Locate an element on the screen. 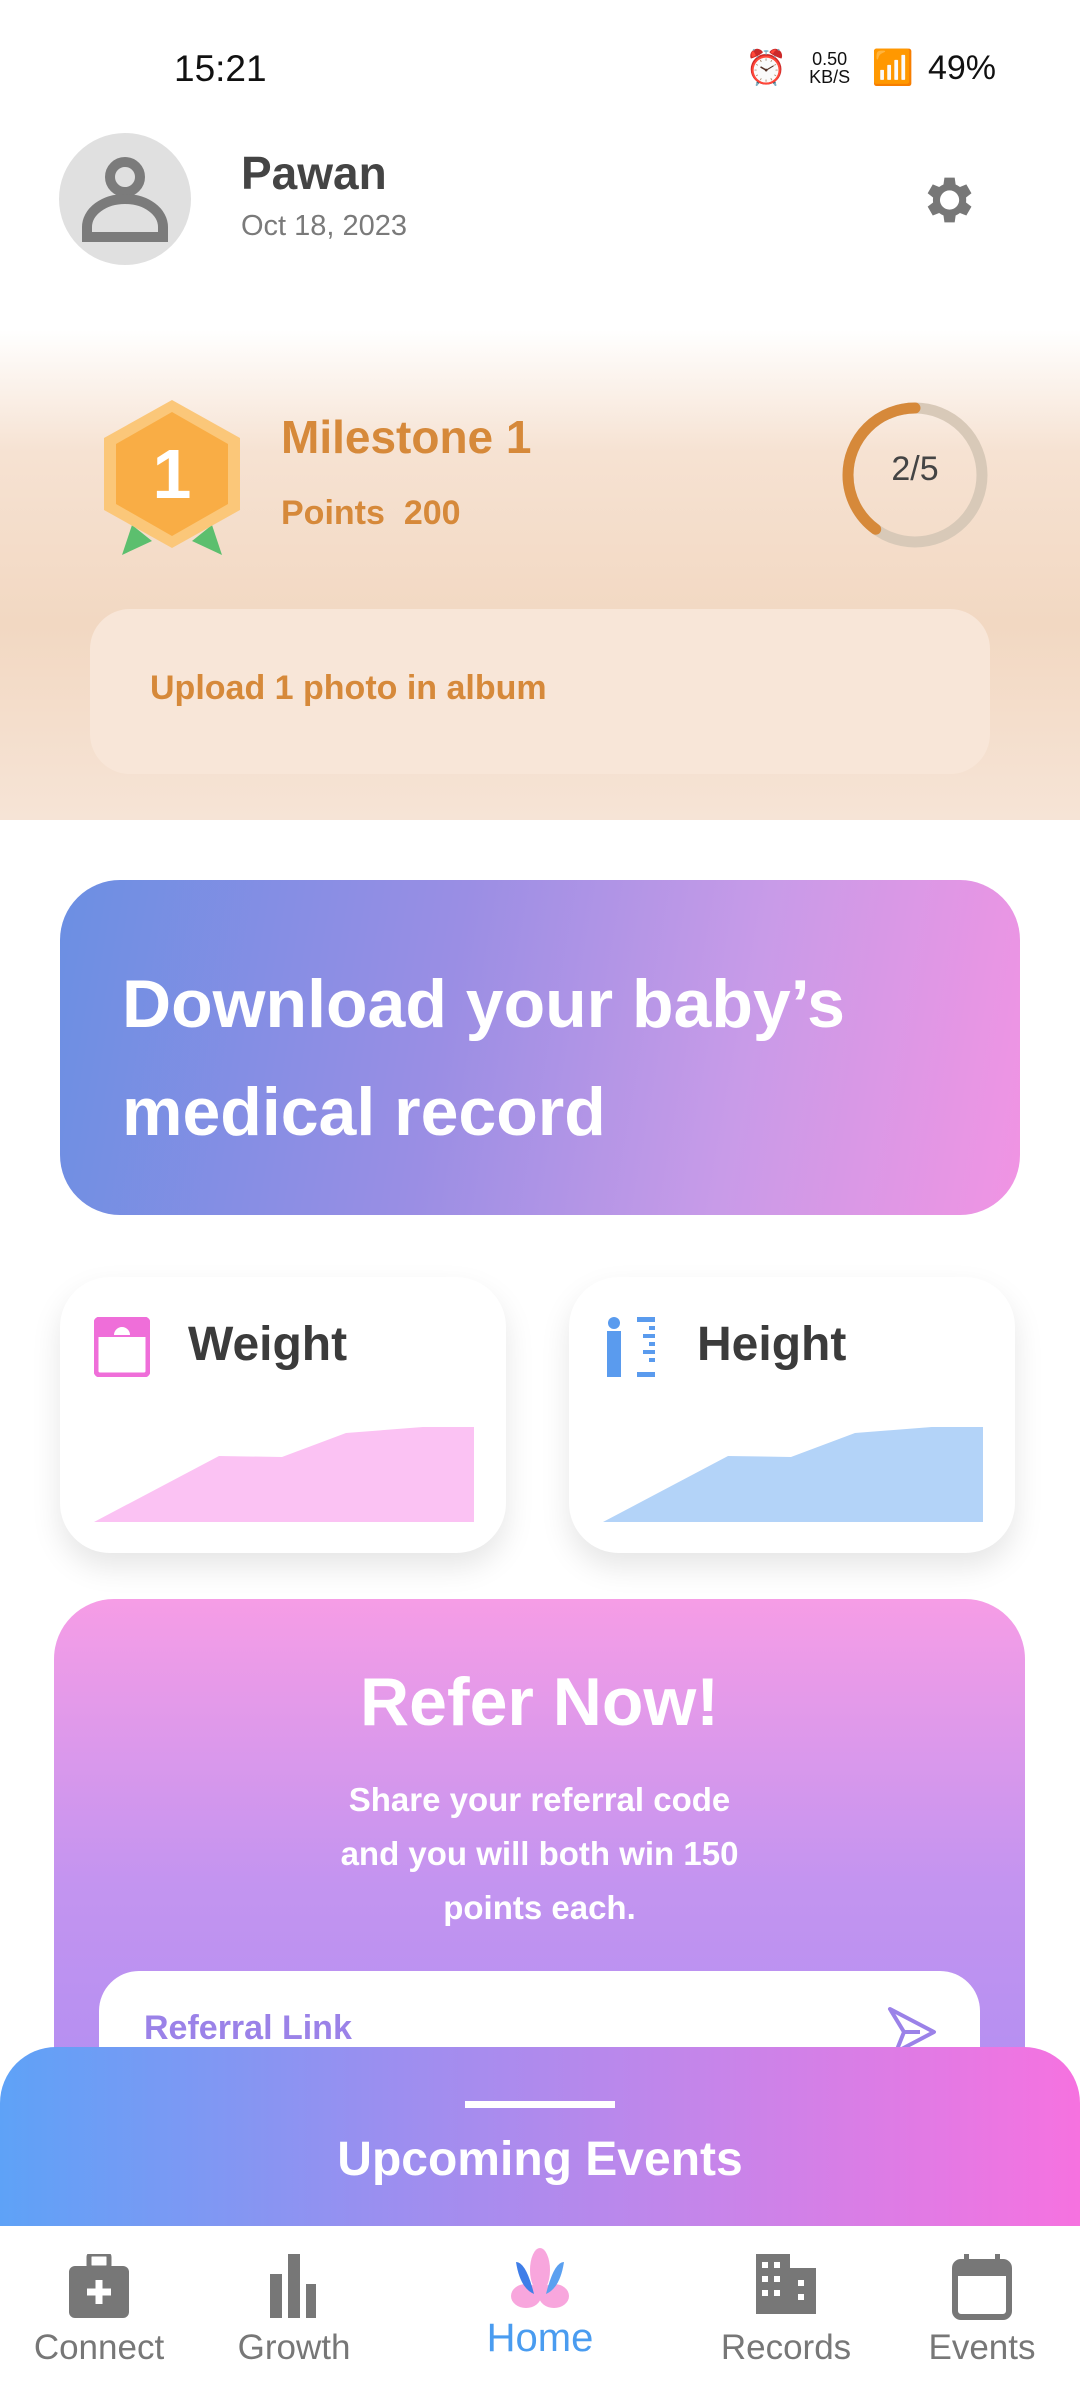  nav-label: Records is located at coordinates (786, 2347).